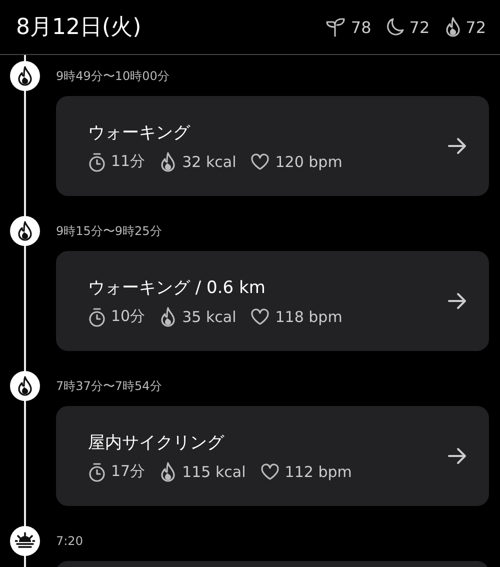  I want to click on calories-text: 32 kcal, so click(209, 161).